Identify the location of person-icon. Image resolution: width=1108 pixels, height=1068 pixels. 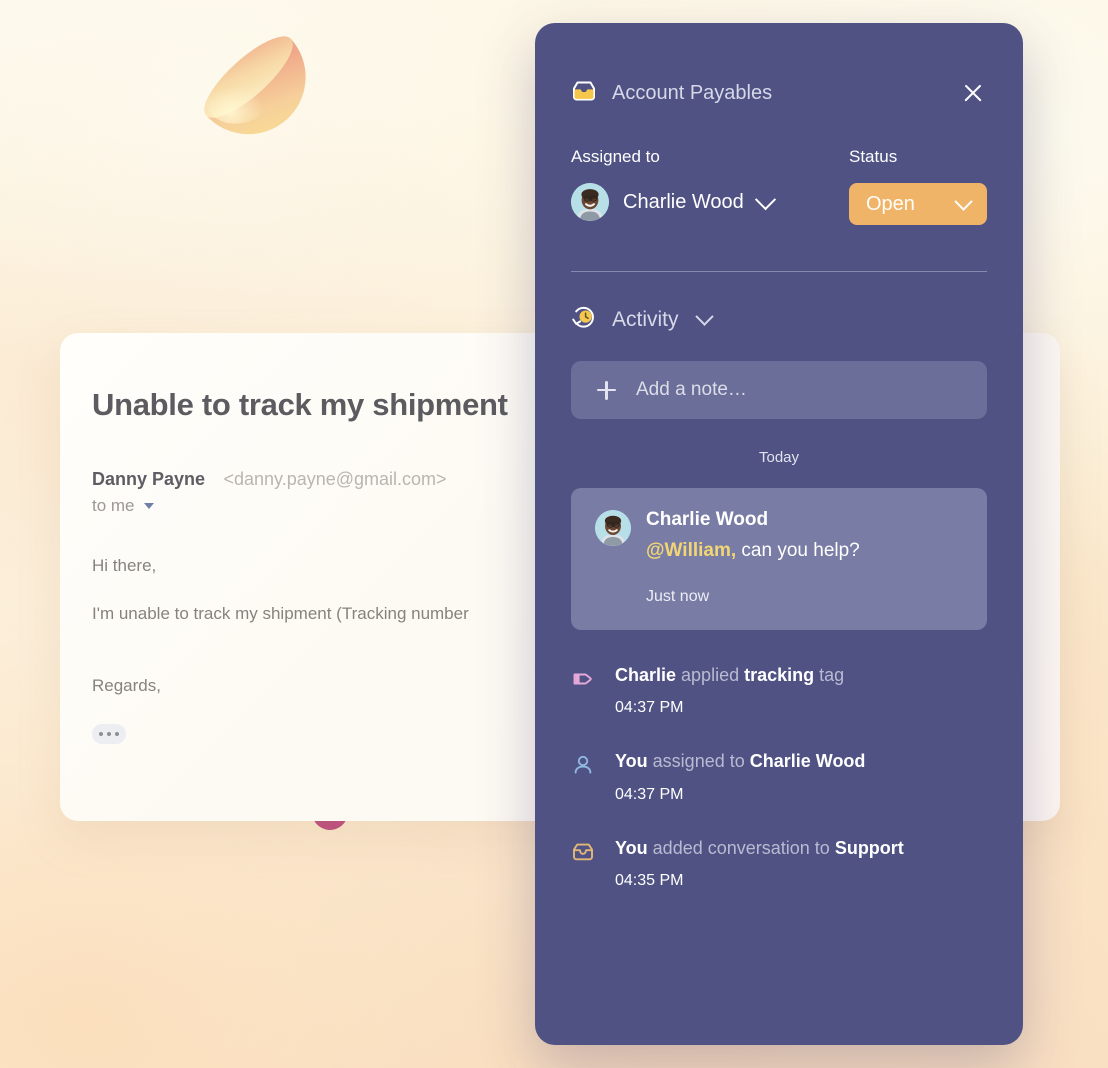
(583, 765).